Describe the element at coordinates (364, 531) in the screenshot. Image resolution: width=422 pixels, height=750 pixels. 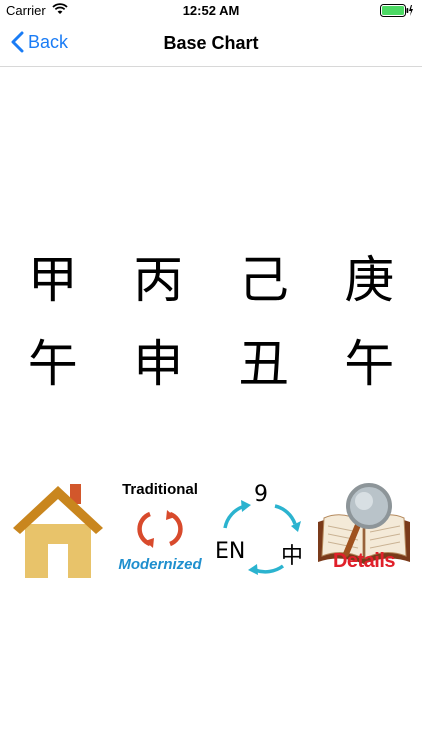
I see `details-button: Details` at that location.